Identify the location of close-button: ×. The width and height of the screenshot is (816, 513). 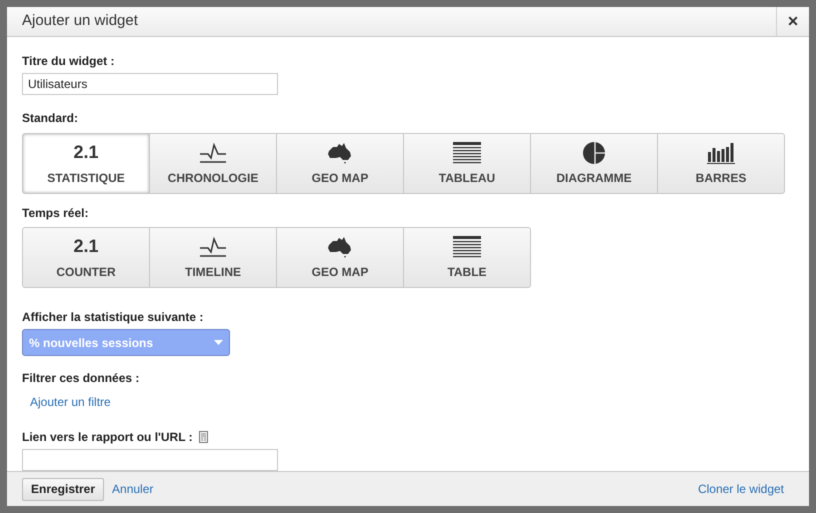
(792, 21).